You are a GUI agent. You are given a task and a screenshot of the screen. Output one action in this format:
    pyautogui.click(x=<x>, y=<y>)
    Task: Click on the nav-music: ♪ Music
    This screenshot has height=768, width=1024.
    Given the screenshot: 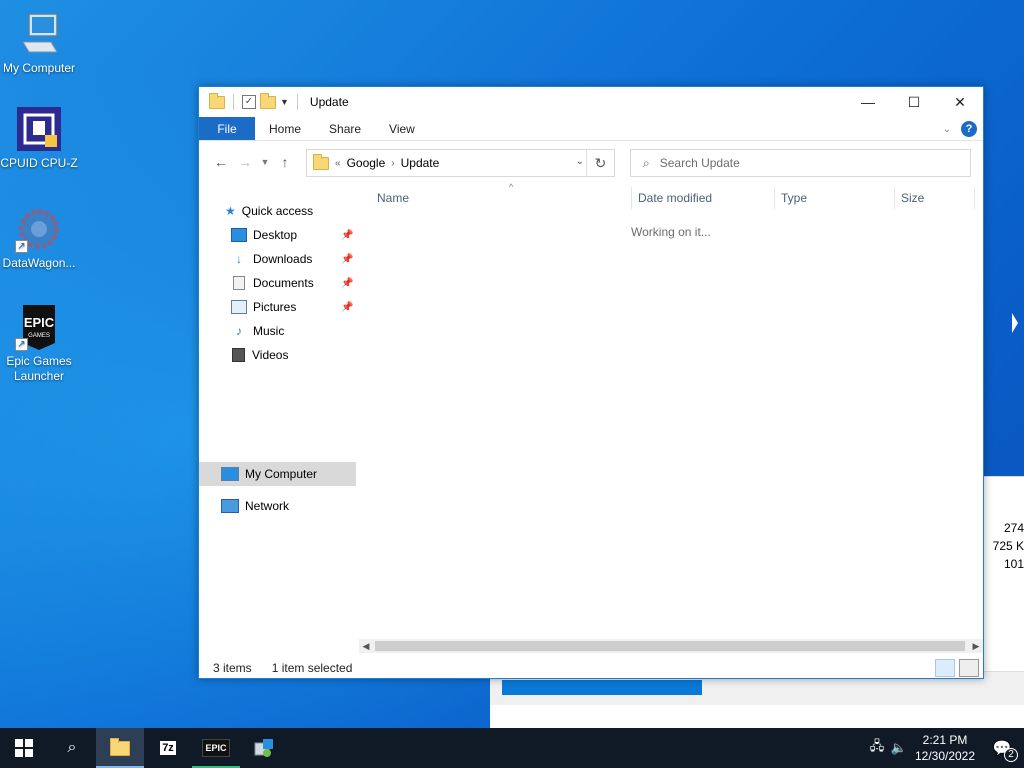 What is the action you would take?
    pyautogui.click(x=257, y=331)
    